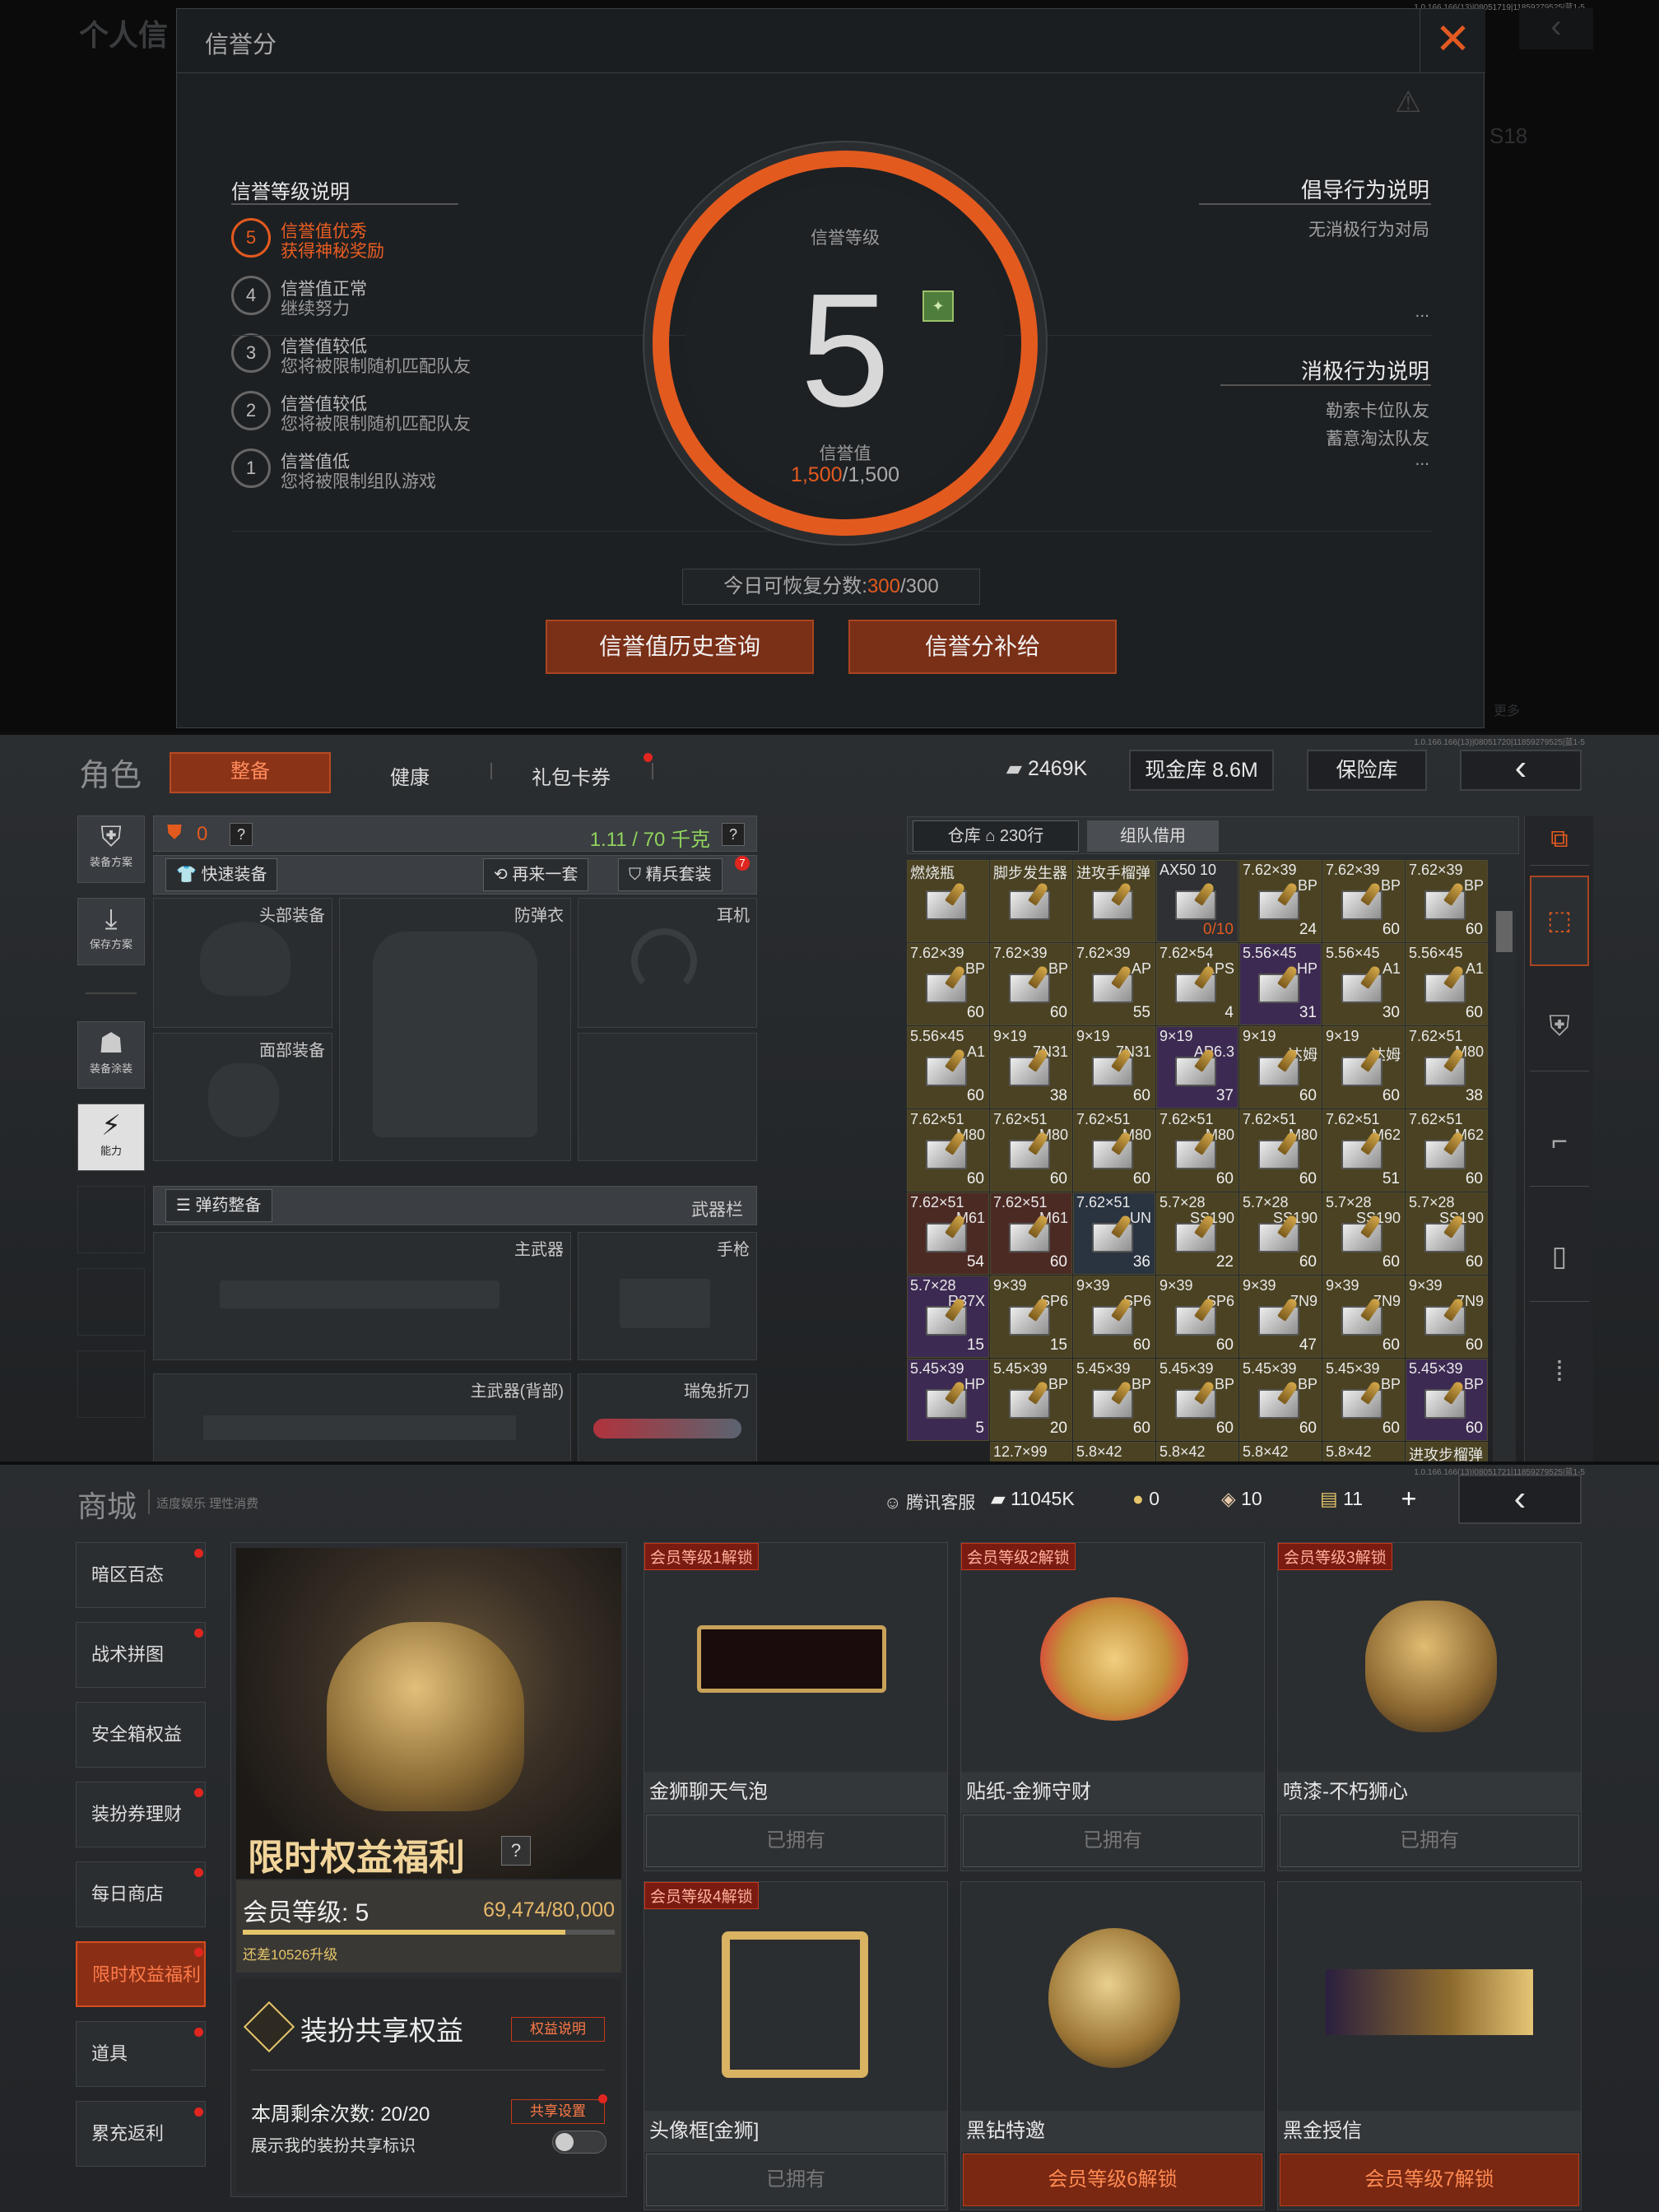 The width and height of the screenshot is (1659, 2212). What do you see at coordinates (536, 875) in the screenshot?
I see `again-button: ⟲ 再来一套` at bounding box center [536, 875].